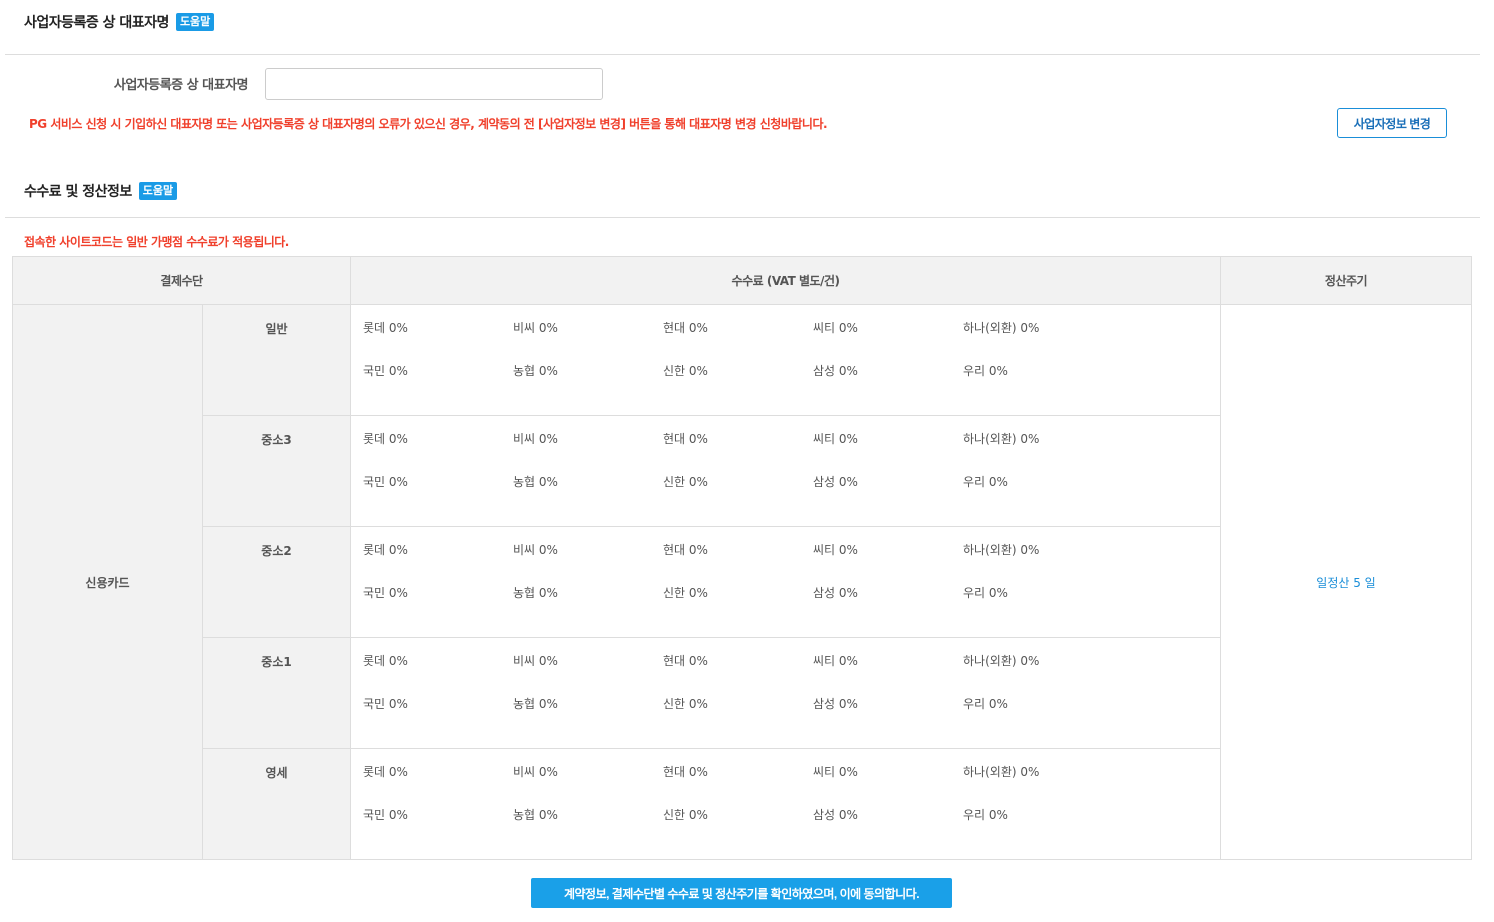 This screenshot has height=922, width=1494. Describe the element at coordinates (181, 85) in the screenshot. I see `rep-field-label: 사업자등록증 상 대표자명` at that location.